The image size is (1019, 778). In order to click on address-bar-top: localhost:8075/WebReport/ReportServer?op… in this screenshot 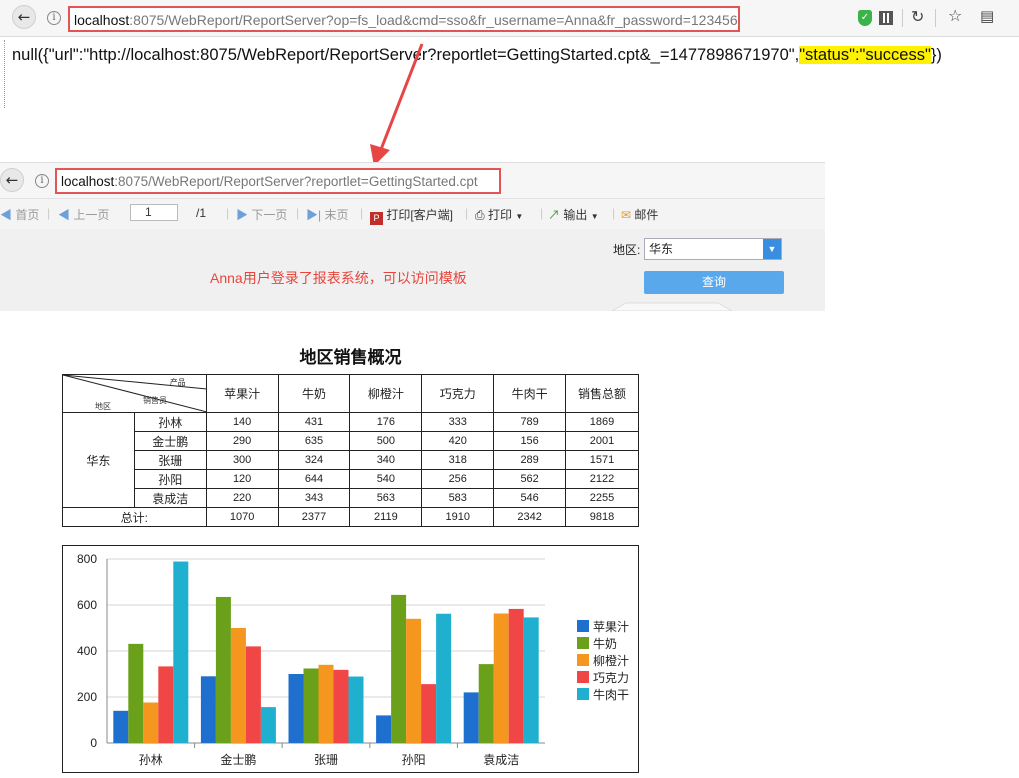, I will do `click(404, 19)`.